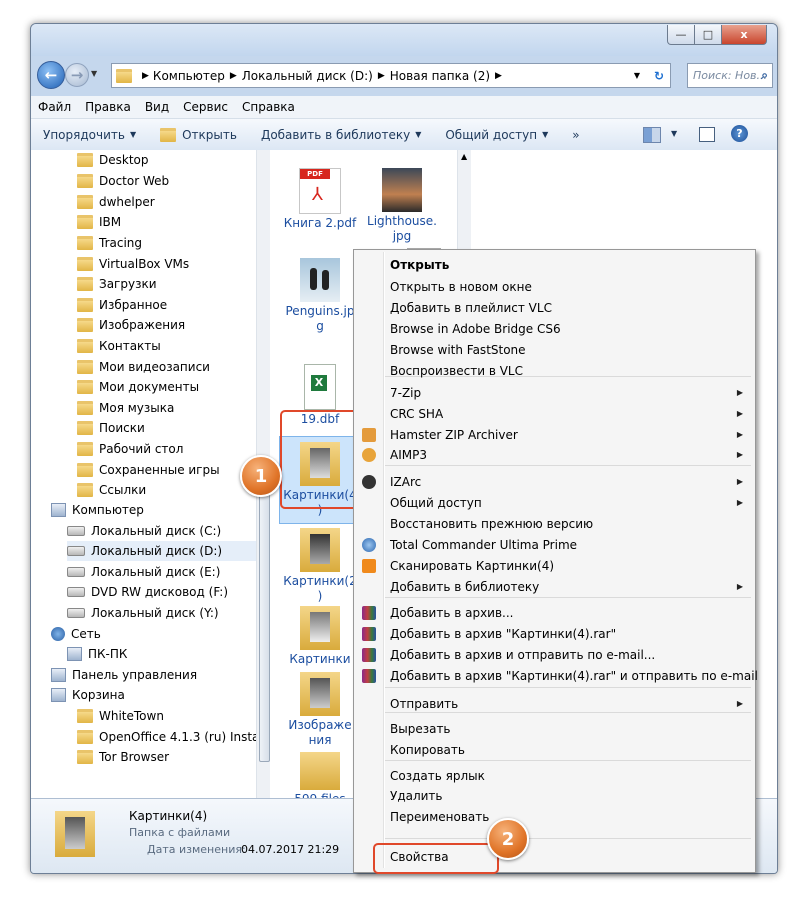 The width and height of the screenshot is (800, 902). What do you see at coordinates (554, 392) in the screenshot?
I see `menu-item: 7-Zip ▶` at bounding box center [554, 392].